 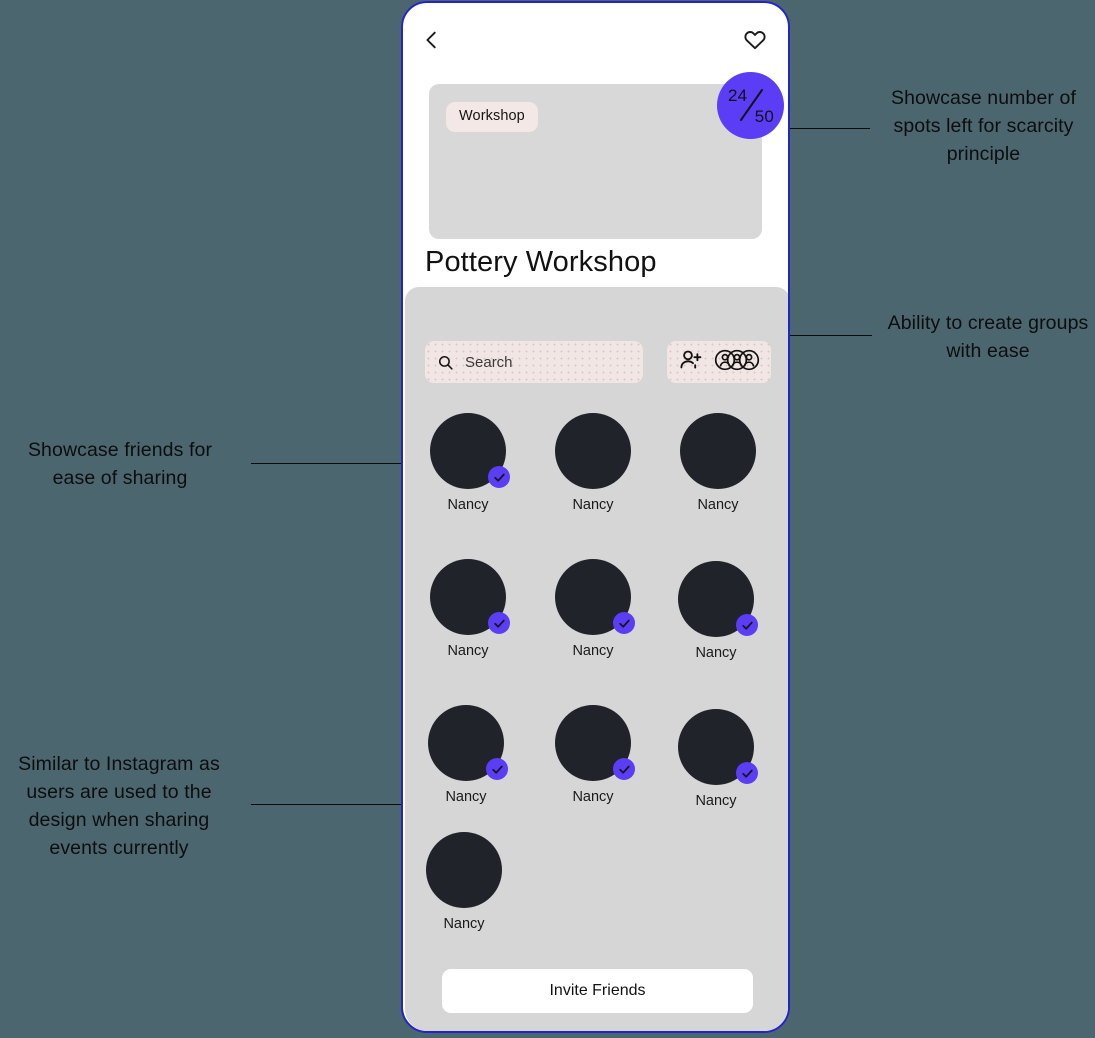 I want to click on hero-image-placeholder: Workshop, so click(x=595, y=161).